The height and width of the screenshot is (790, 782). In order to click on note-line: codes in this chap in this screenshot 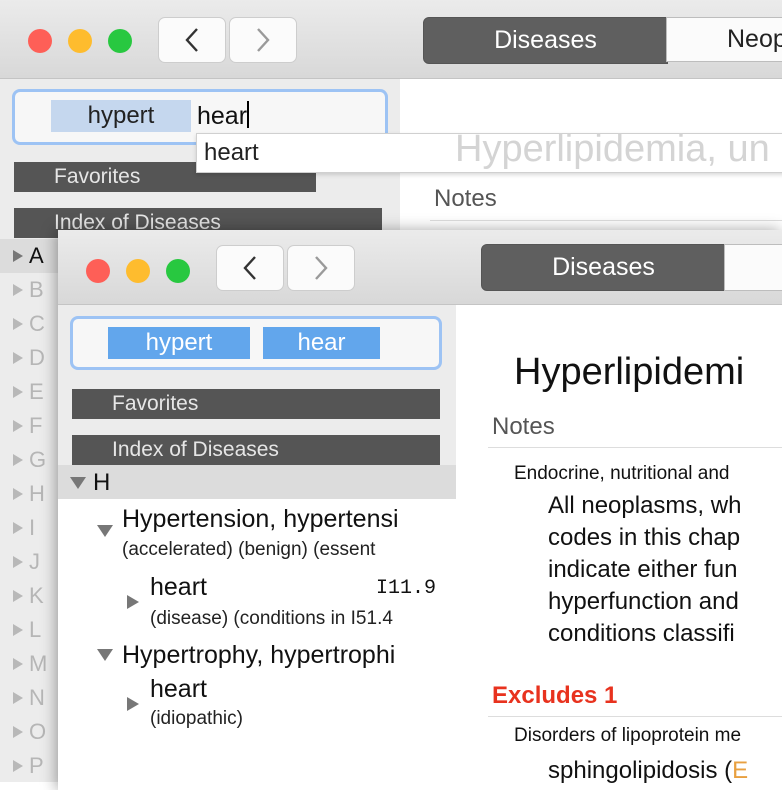, I will do `click(644, 537)`.